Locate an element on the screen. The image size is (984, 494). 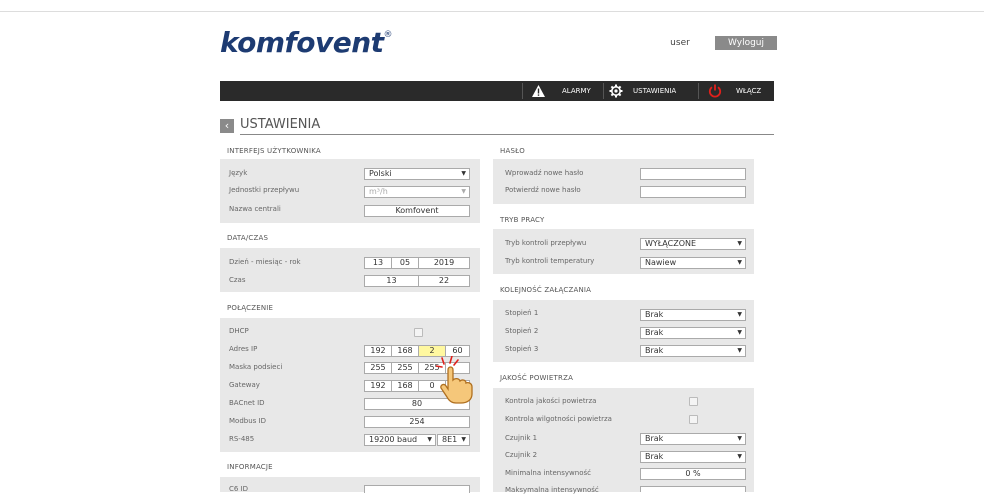
confirm-password-input is located at coordinates (693, 192).